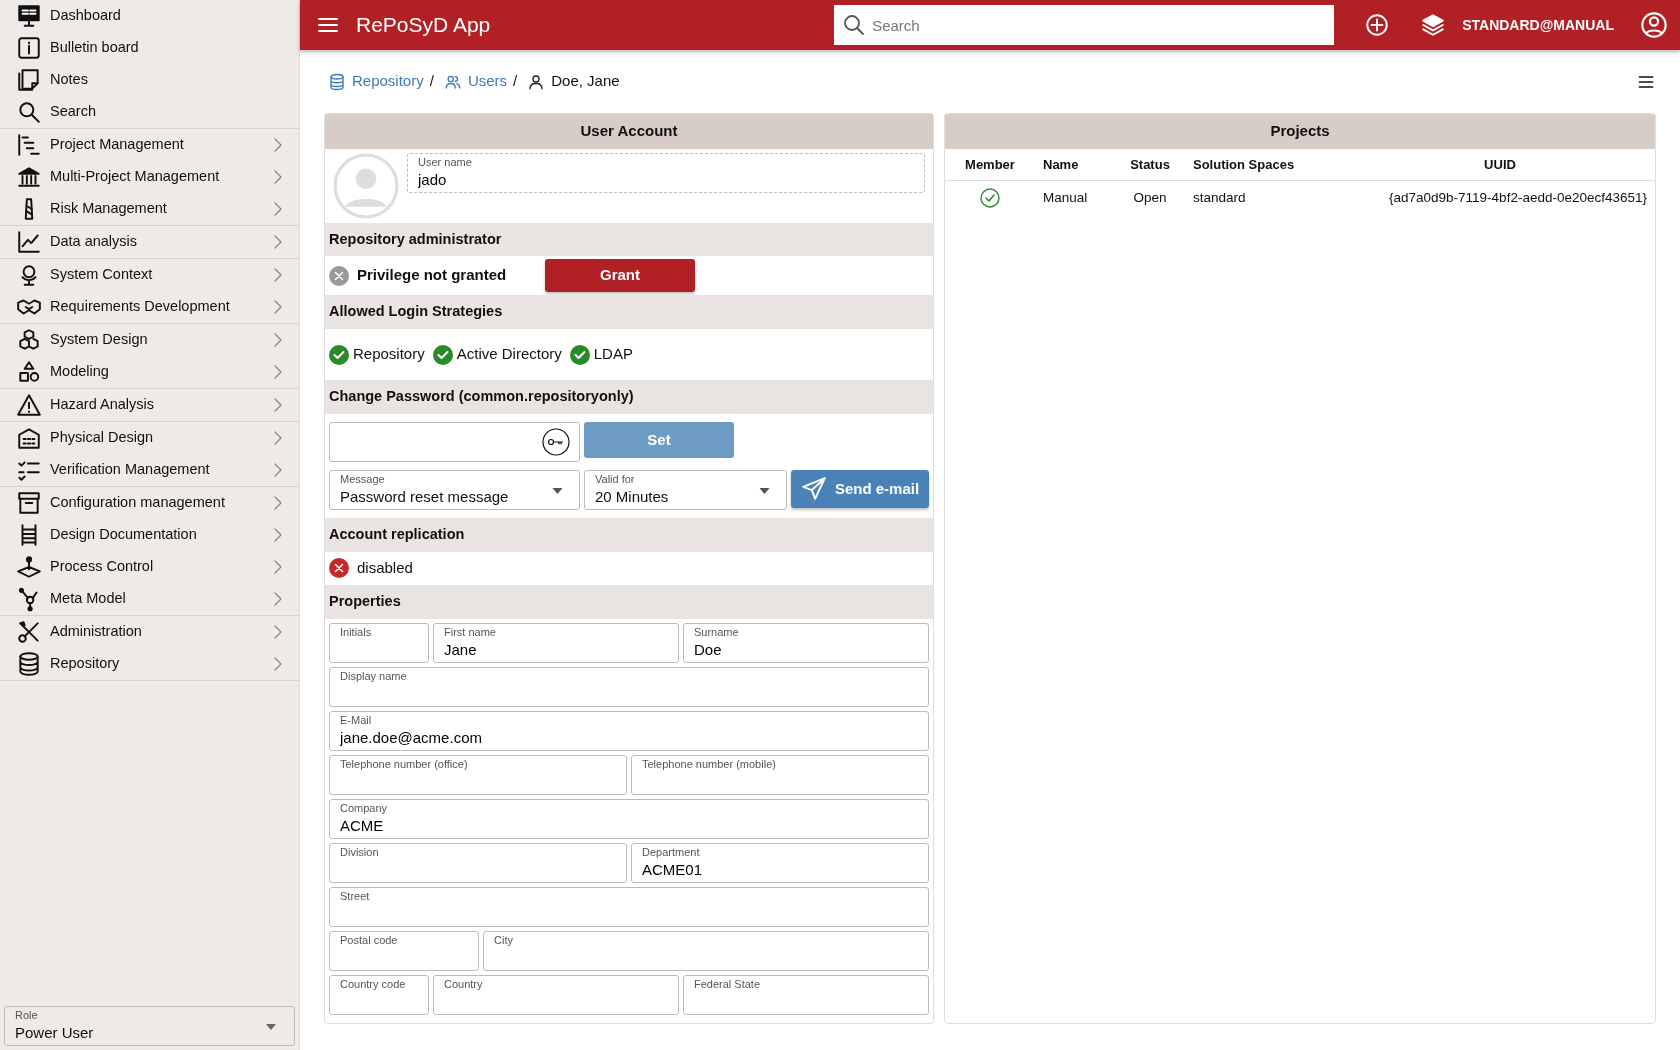 The image size is (1680, 1050). Describe the element at coordinates (990, 164) in the screenshot. I see `column-header: Member` at that location.